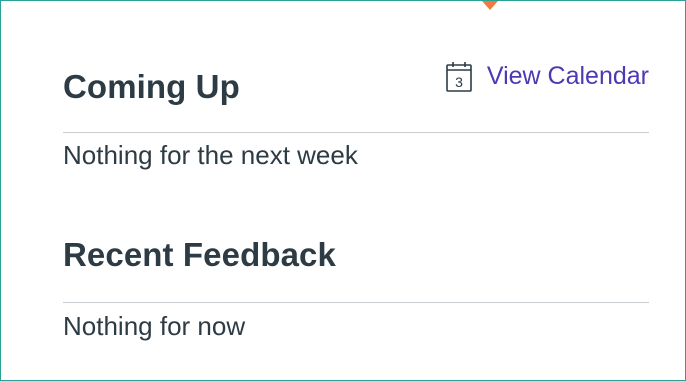 This screenshot has height=381, width=686. What do you see at coordinates (151, 86) in the screenshot?
I see `coming-up-title: Coming Up` at bounding box center [151, 86].